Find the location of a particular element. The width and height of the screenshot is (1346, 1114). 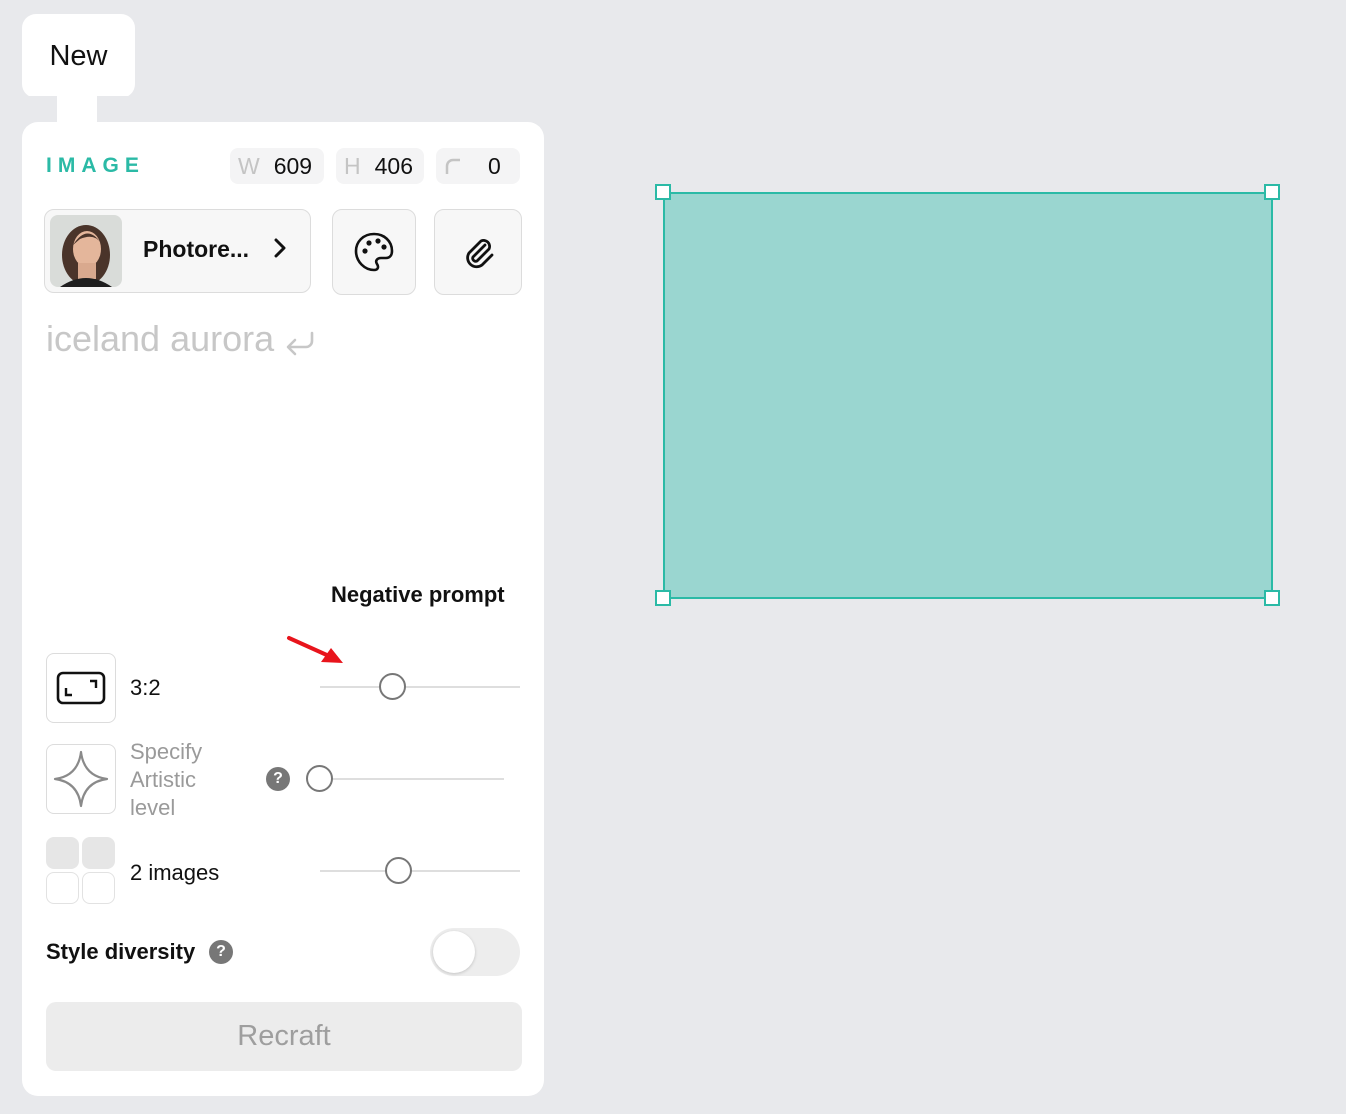

height-label: H is located at coordinates (352, 165).